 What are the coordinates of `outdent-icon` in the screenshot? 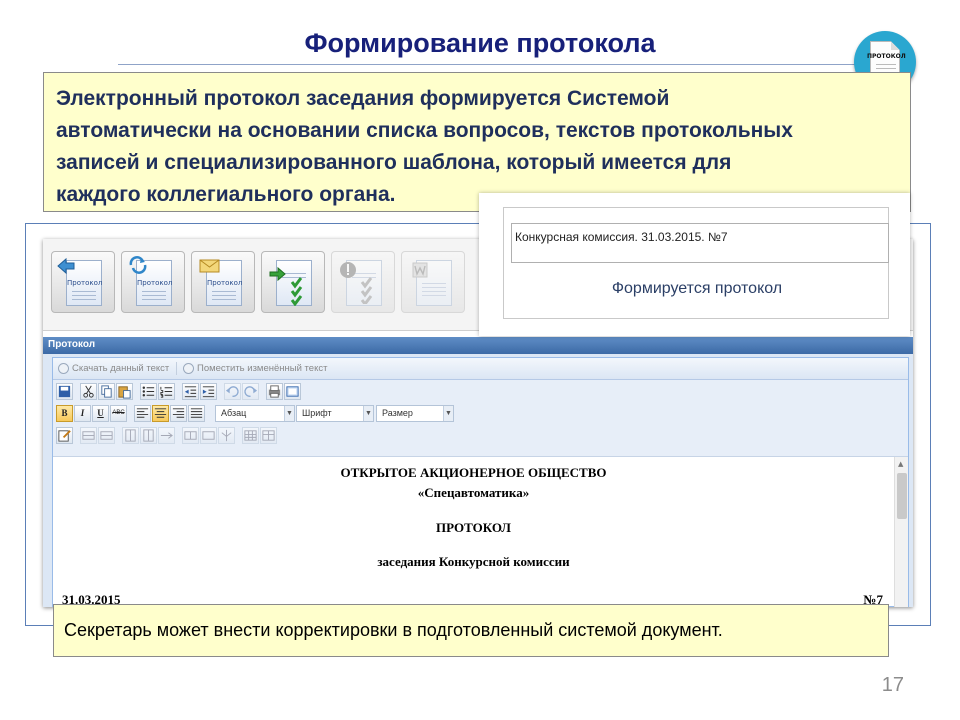 It's located at (190, 391).